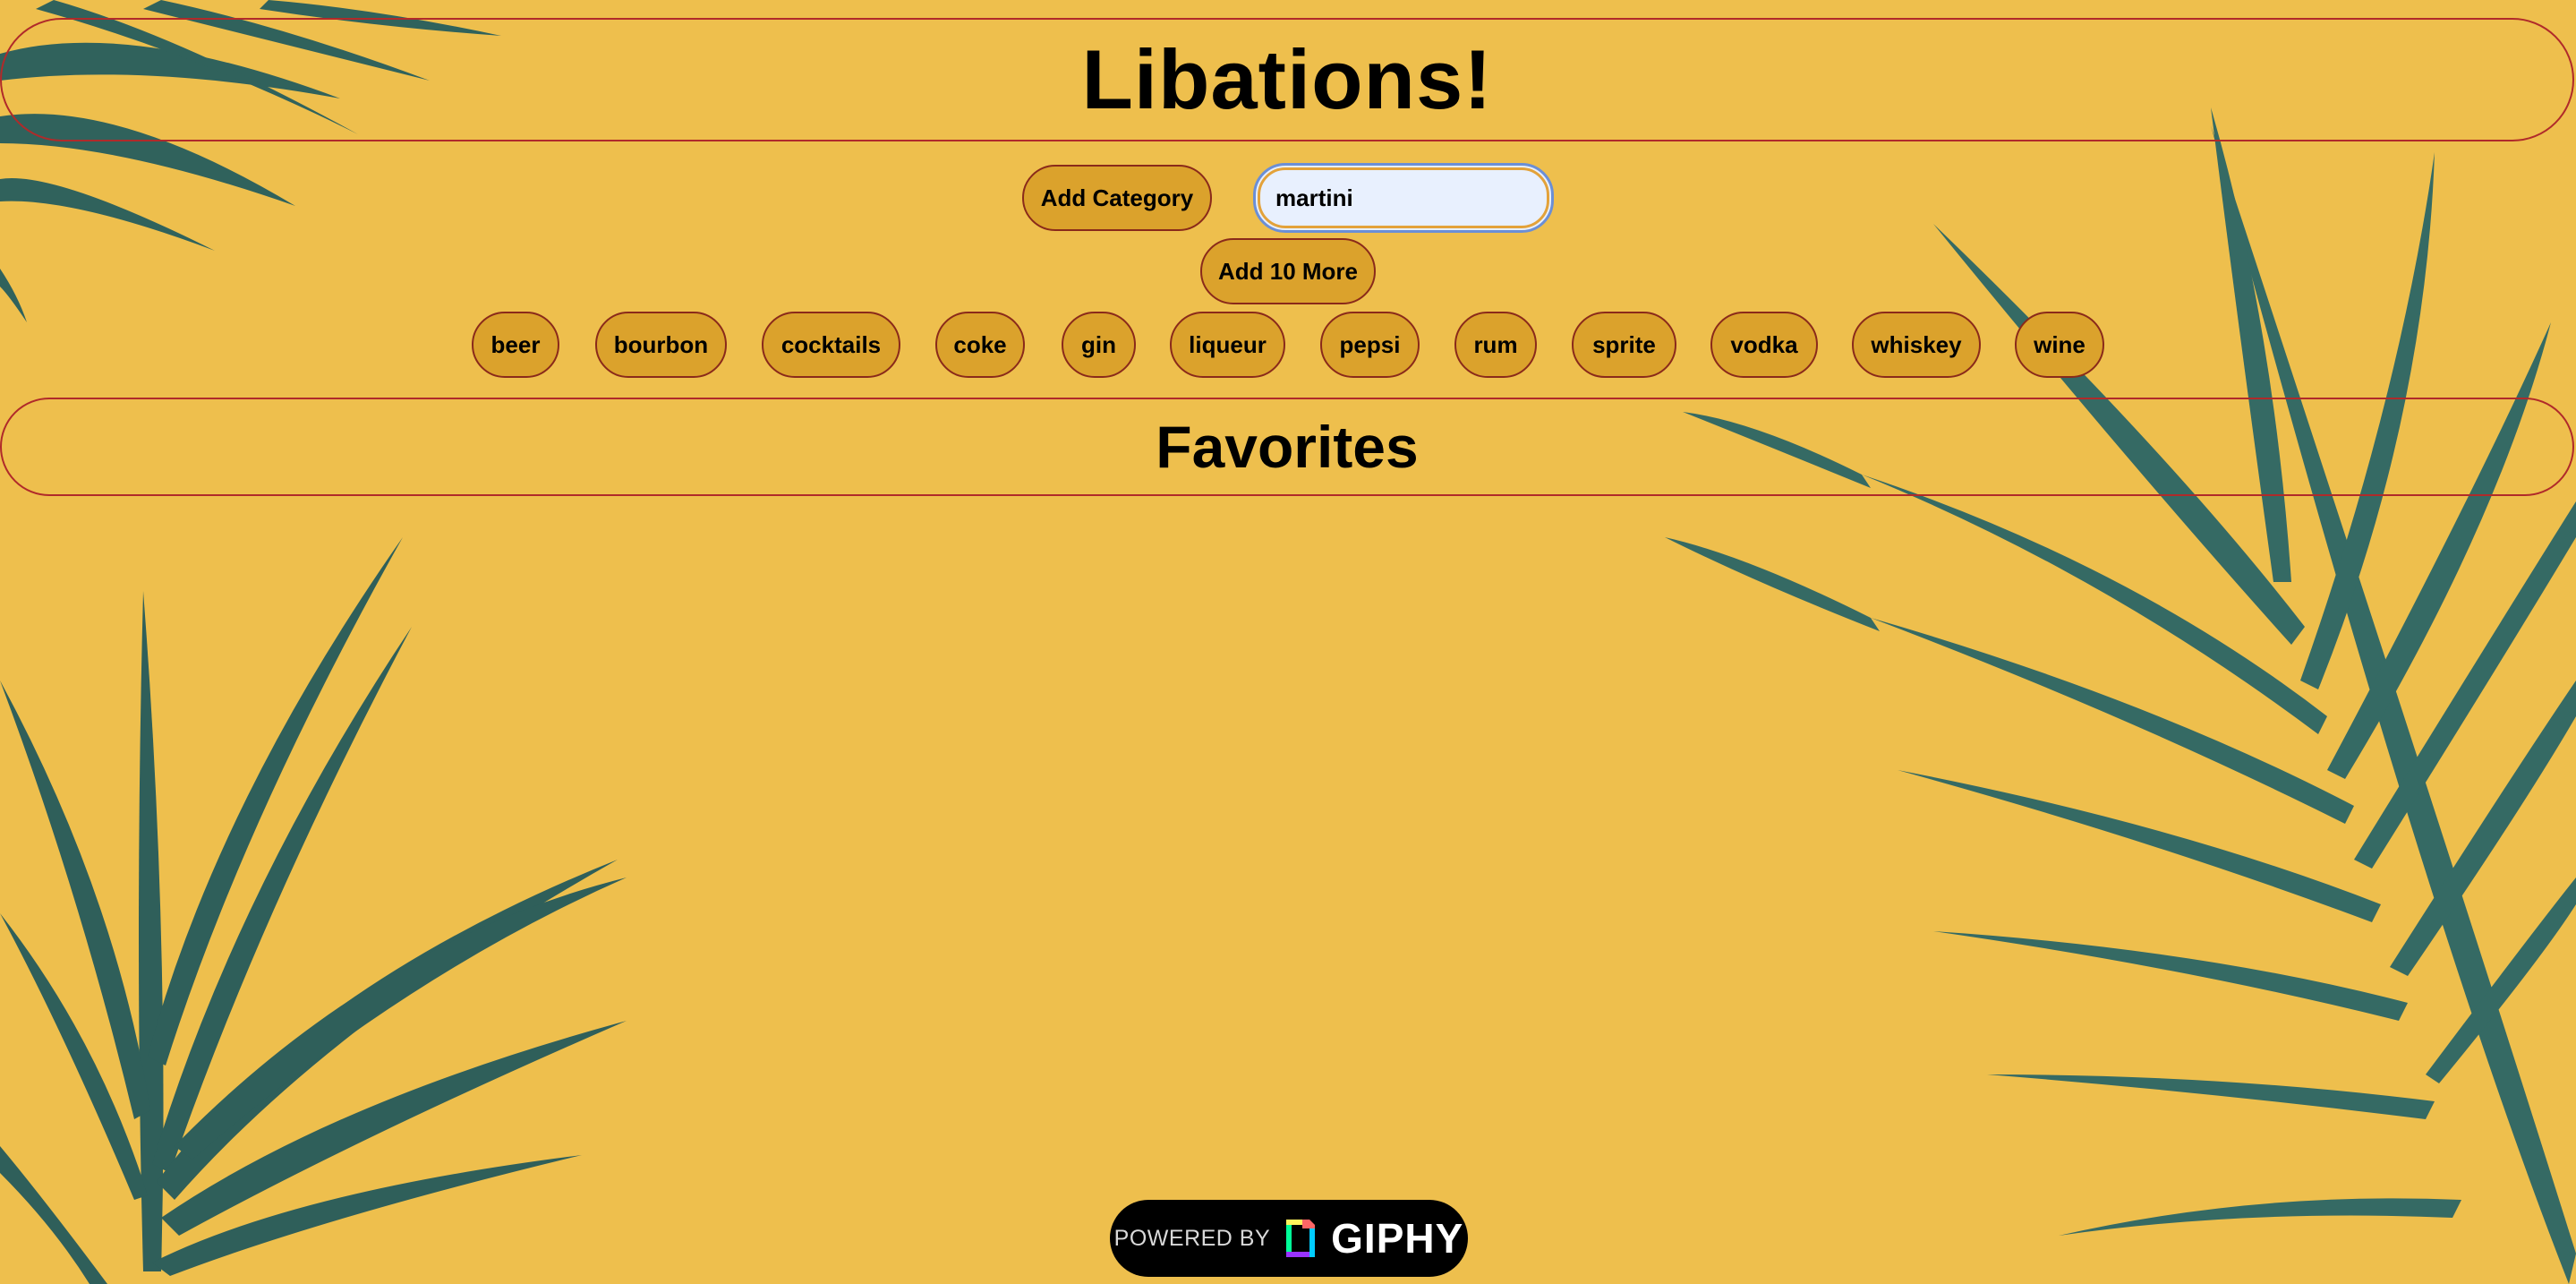 The height and width of the screenshot is (1284, 2576). I want to click on powered-by-label: POWERED BY, so click(1192, 1238).